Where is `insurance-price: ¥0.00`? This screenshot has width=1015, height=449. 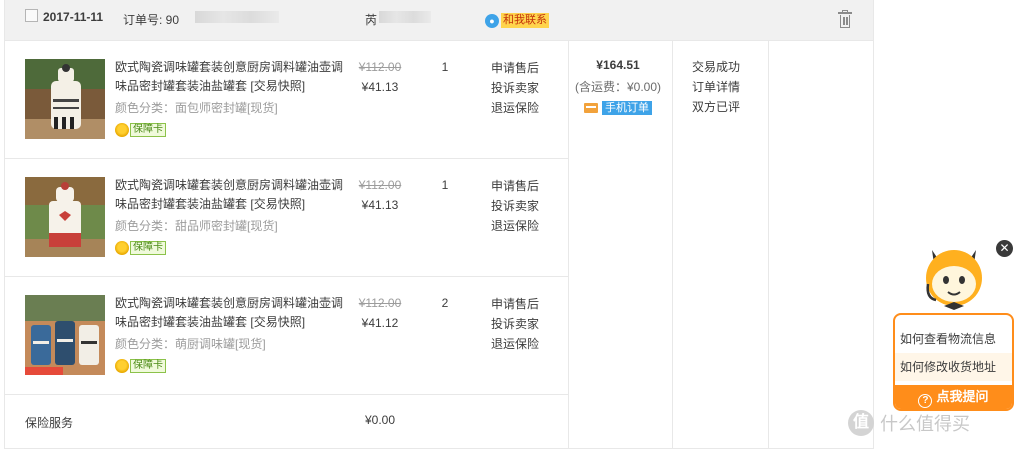
insurance-price: ¥0.00 is located at coordinates (380, 420).